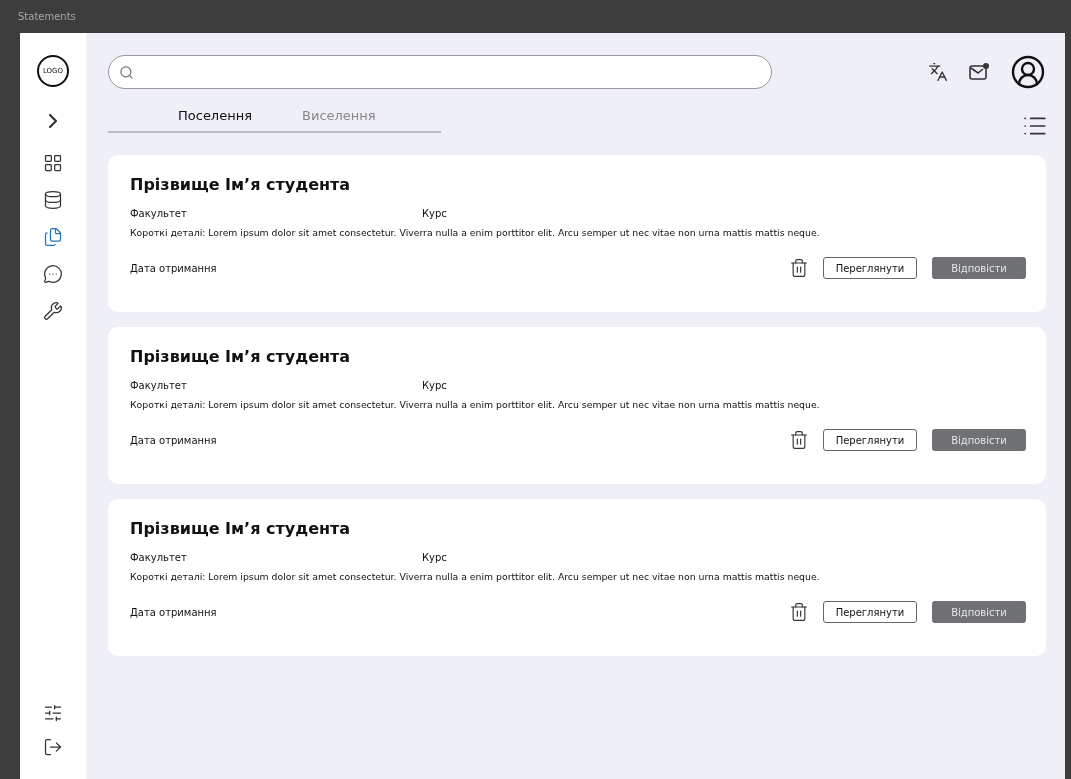  What do you see at coordinates (938, 72) in the screenshot?
I see `translate-icon` at bounding box center [938, 72].